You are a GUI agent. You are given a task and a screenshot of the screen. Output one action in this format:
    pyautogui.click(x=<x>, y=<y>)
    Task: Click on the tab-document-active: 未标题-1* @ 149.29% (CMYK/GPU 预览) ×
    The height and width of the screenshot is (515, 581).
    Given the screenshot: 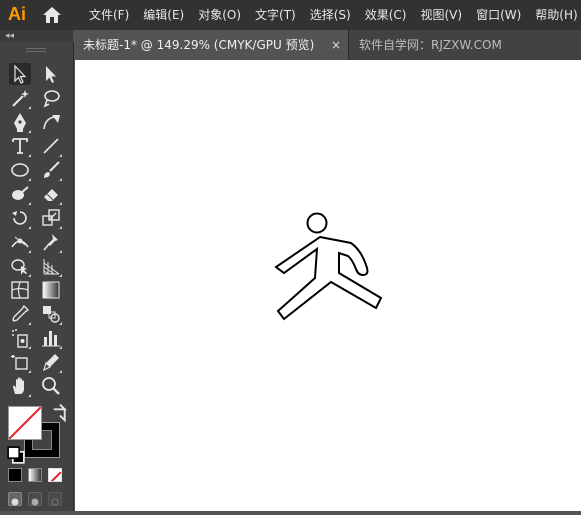 What is the action you would take?
    pyautogui.click(x=212, y=45)
    